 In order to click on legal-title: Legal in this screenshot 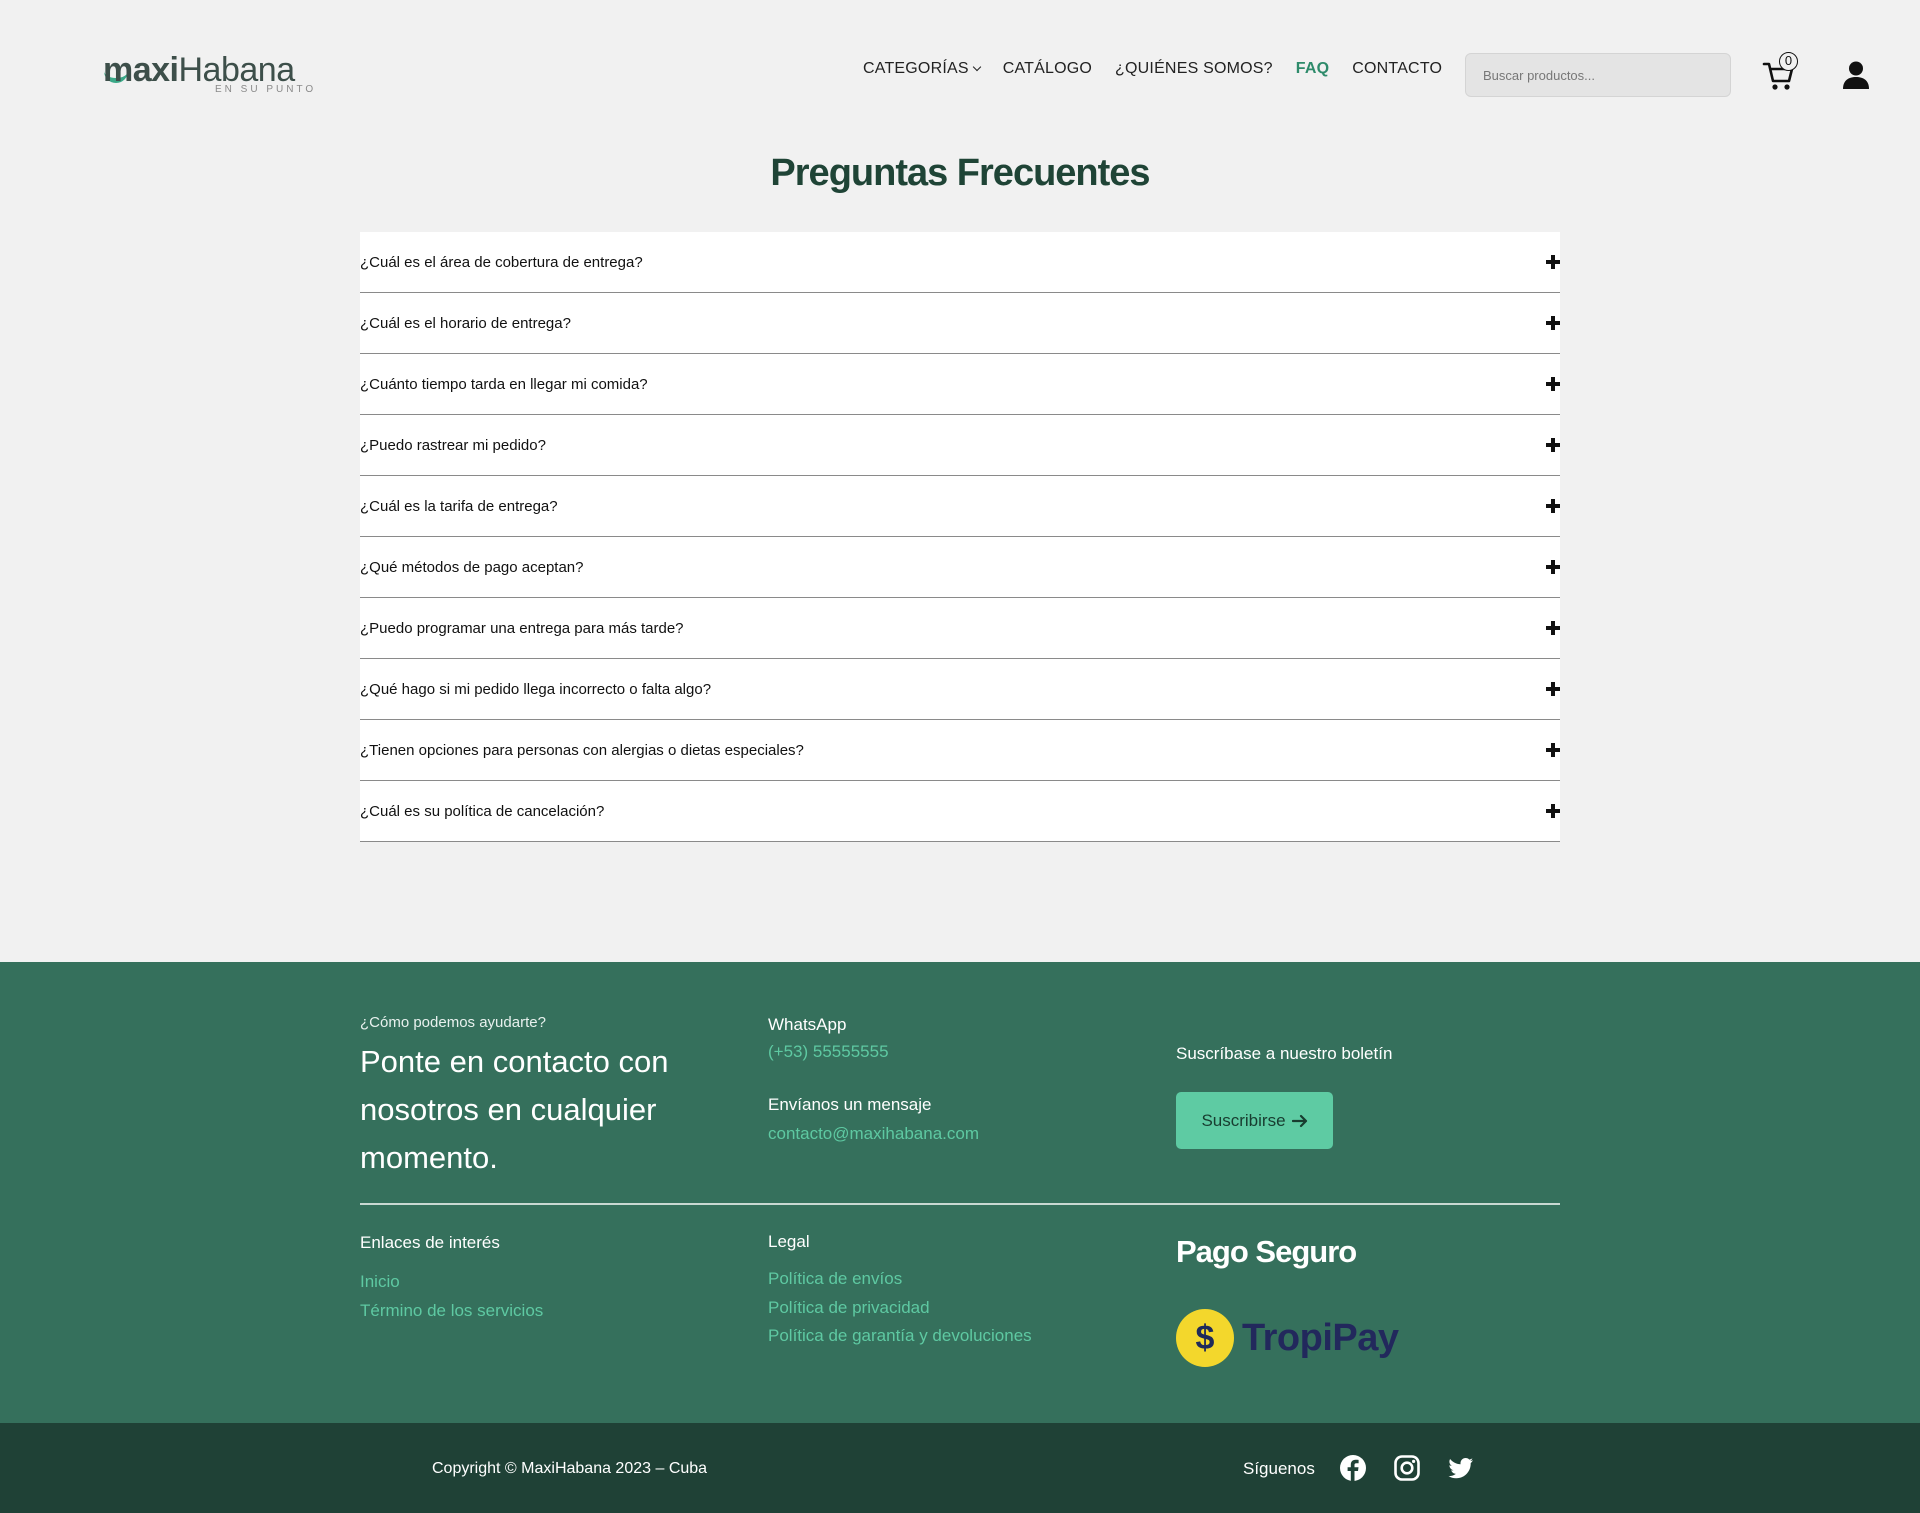, I will do `click(789, 1241)`.